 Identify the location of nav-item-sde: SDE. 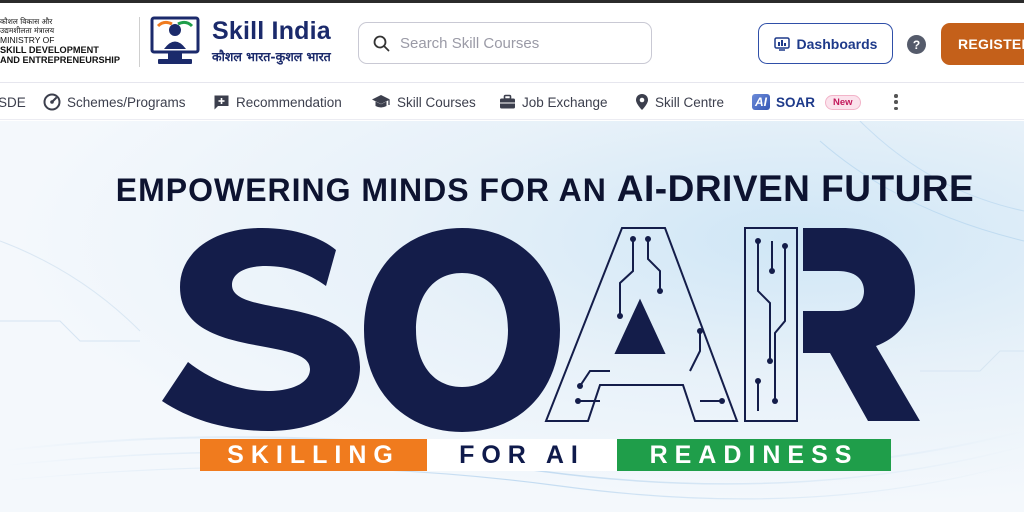
(13, 102).